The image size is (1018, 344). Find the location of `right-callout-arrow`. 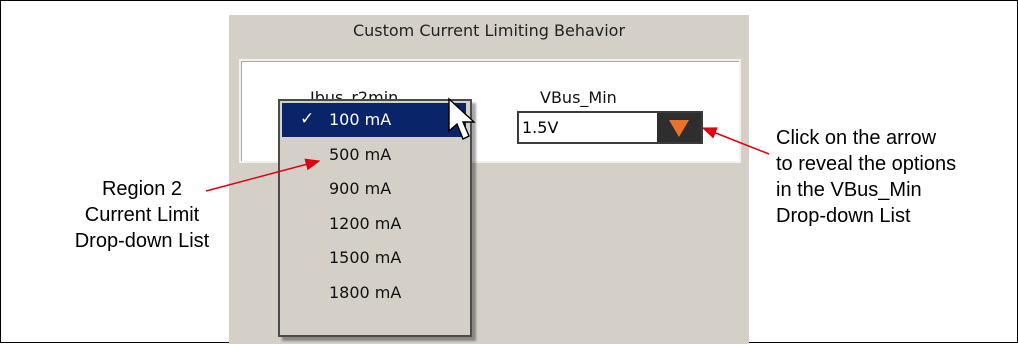

right-callout-arrow is located at coordinates (735, 141).